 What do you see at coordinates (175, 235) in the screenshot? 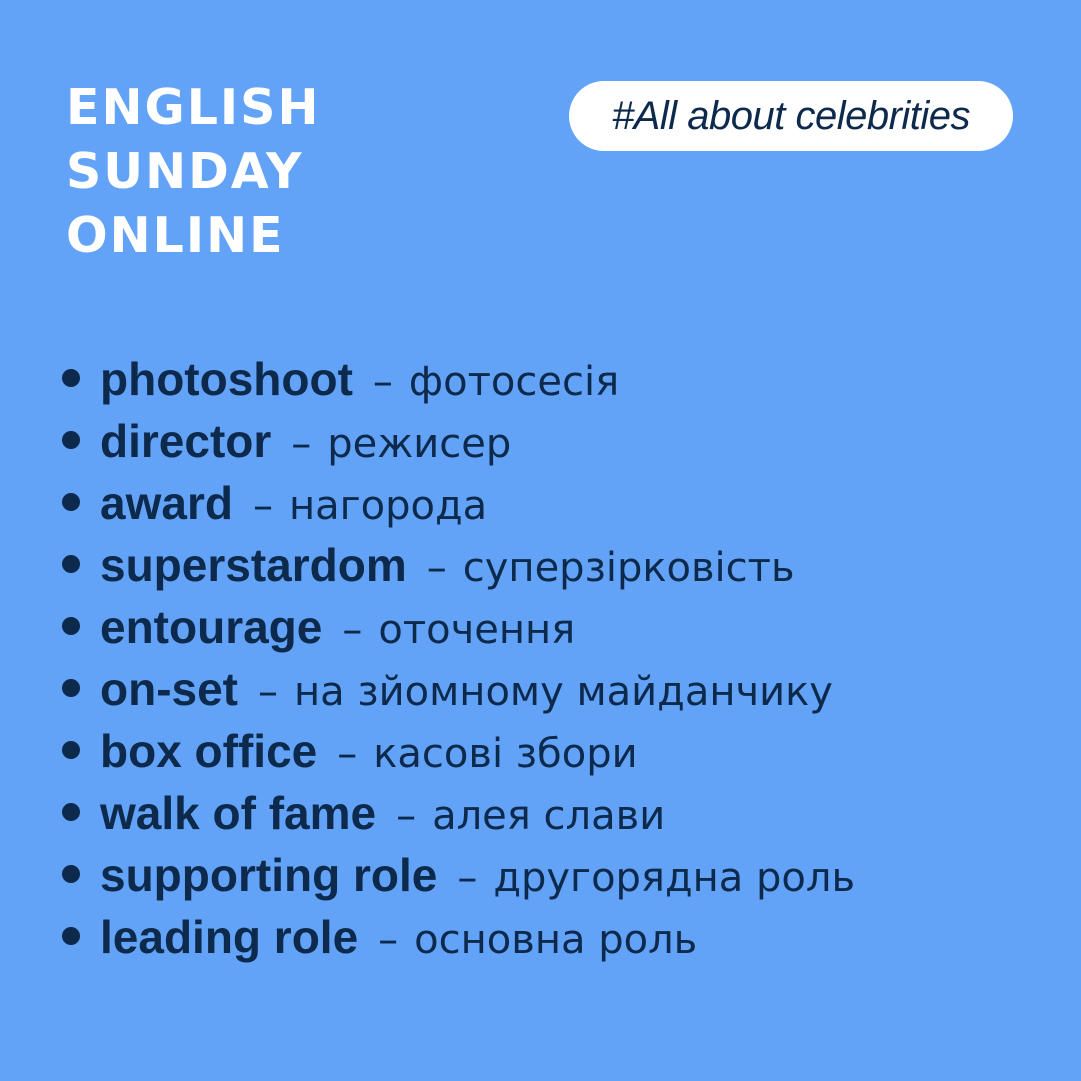
I see `brand-line: ONLINE` at bounding box center [175, 235].